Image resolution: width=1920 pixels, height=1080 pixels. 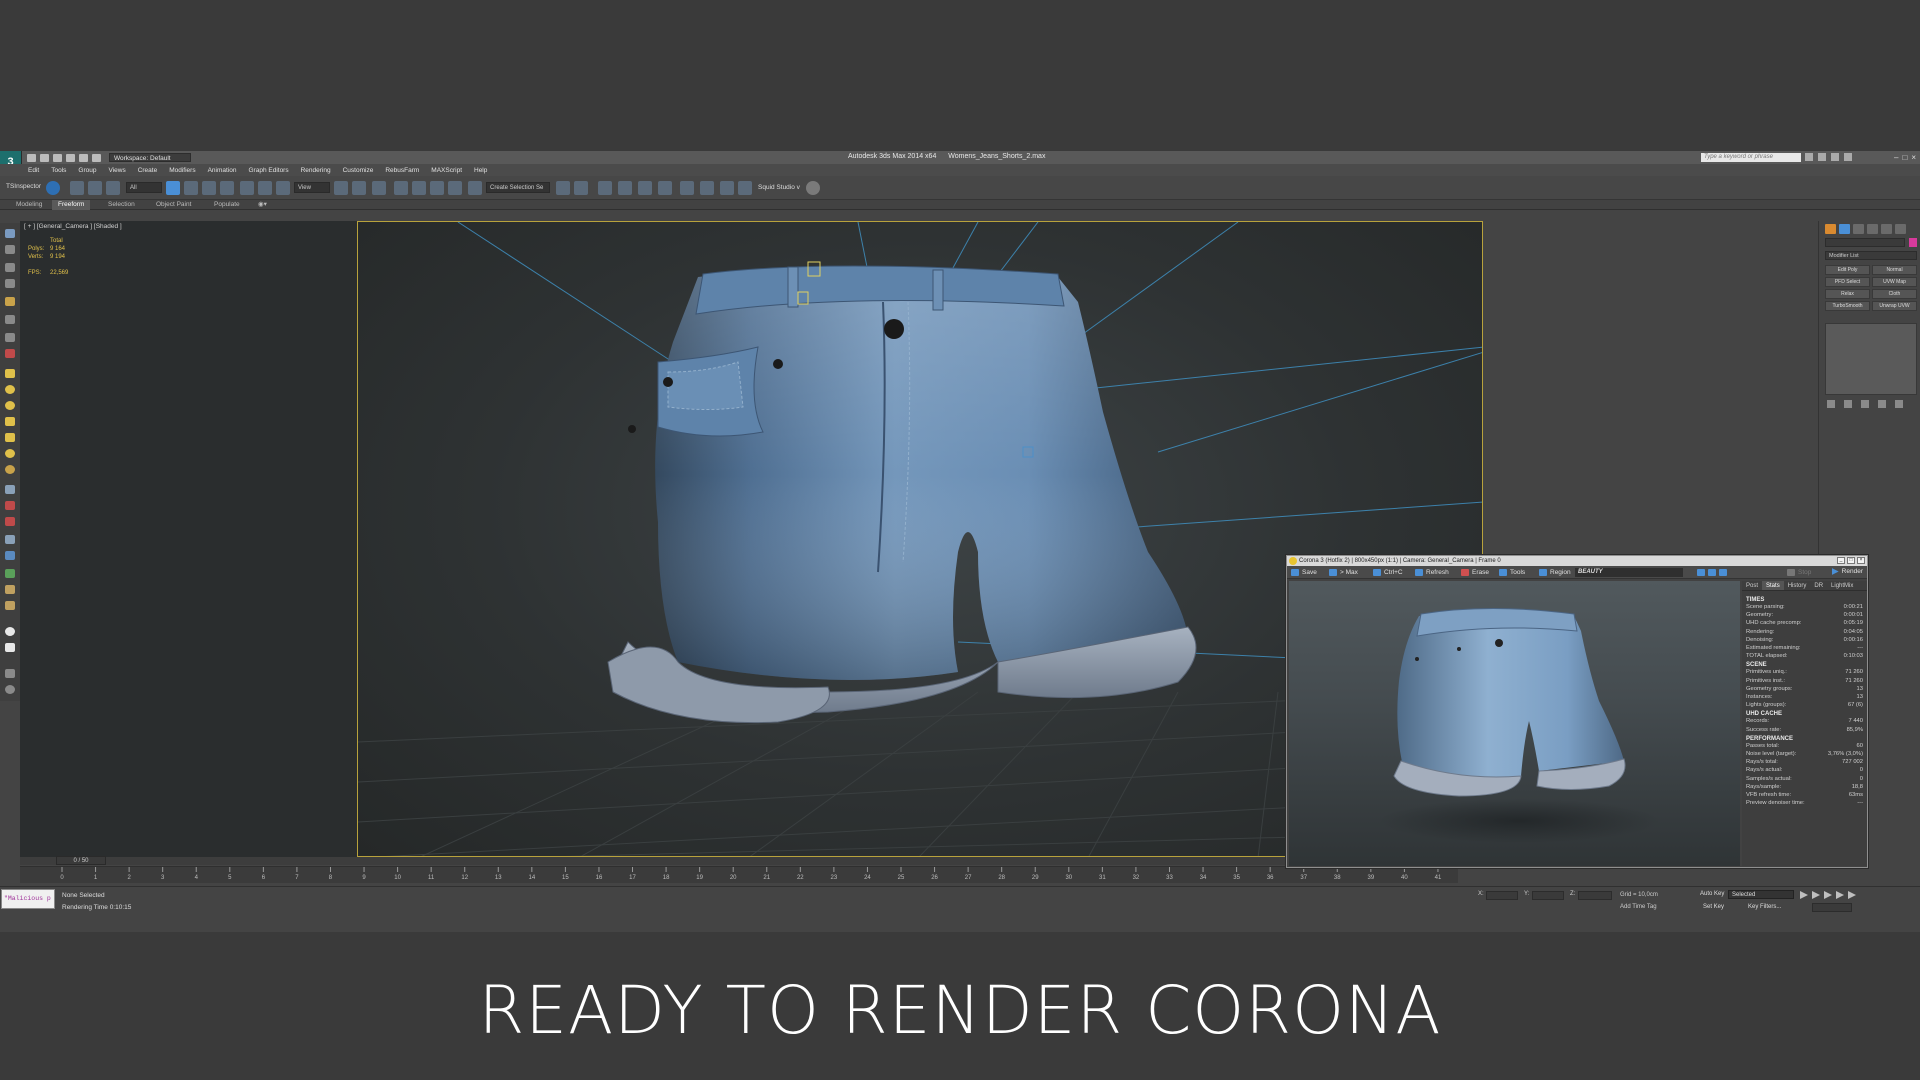 I want to click on modifier-relax-button: Relax, so click(x=1847, y=294).